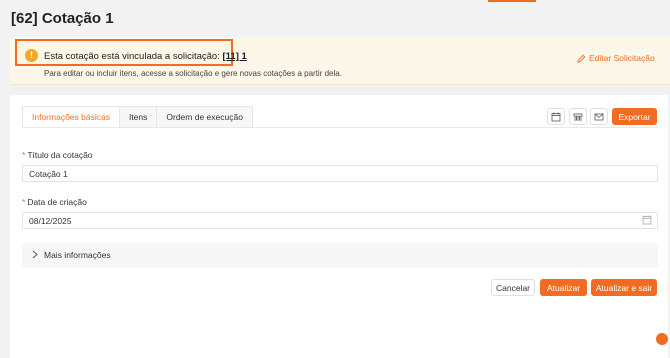 The height and width of the screenshot is (358, 670). I want to click on top-accent-bar, so click(512, 1).